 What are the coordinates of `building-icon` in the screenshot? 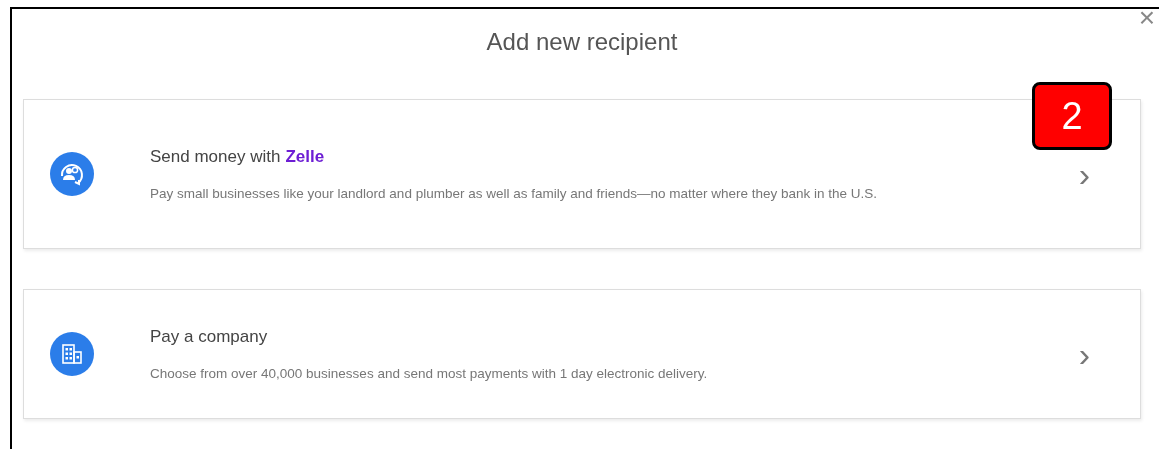 It's located at (72, 354).